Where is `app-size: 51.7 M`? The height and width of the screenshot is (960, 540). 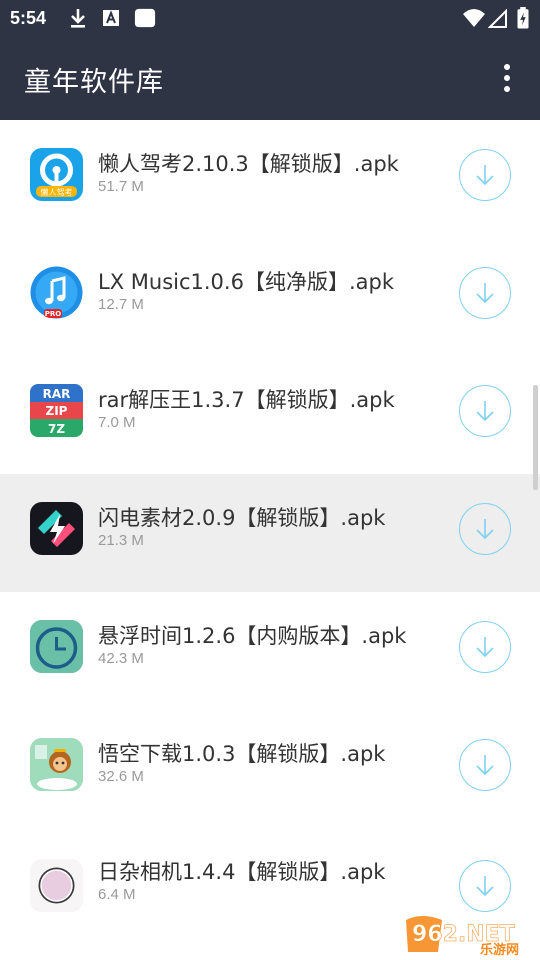 app-size: 51.7 M is located at coordinates (121, 186).